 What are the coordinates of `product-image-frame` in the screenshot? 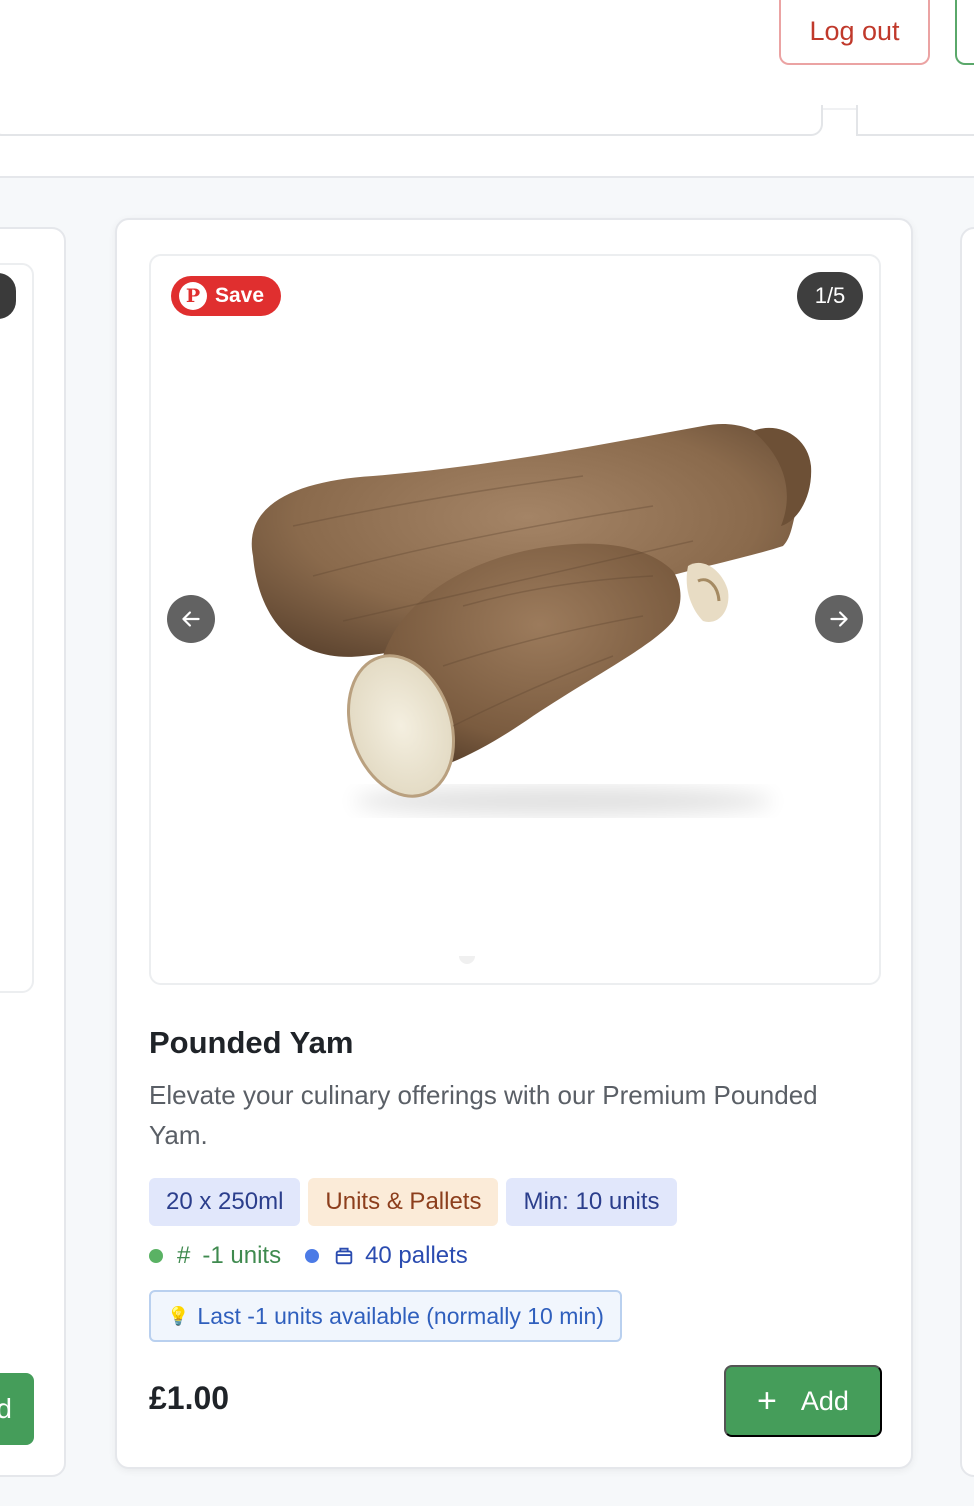 It's located at (17, 628).